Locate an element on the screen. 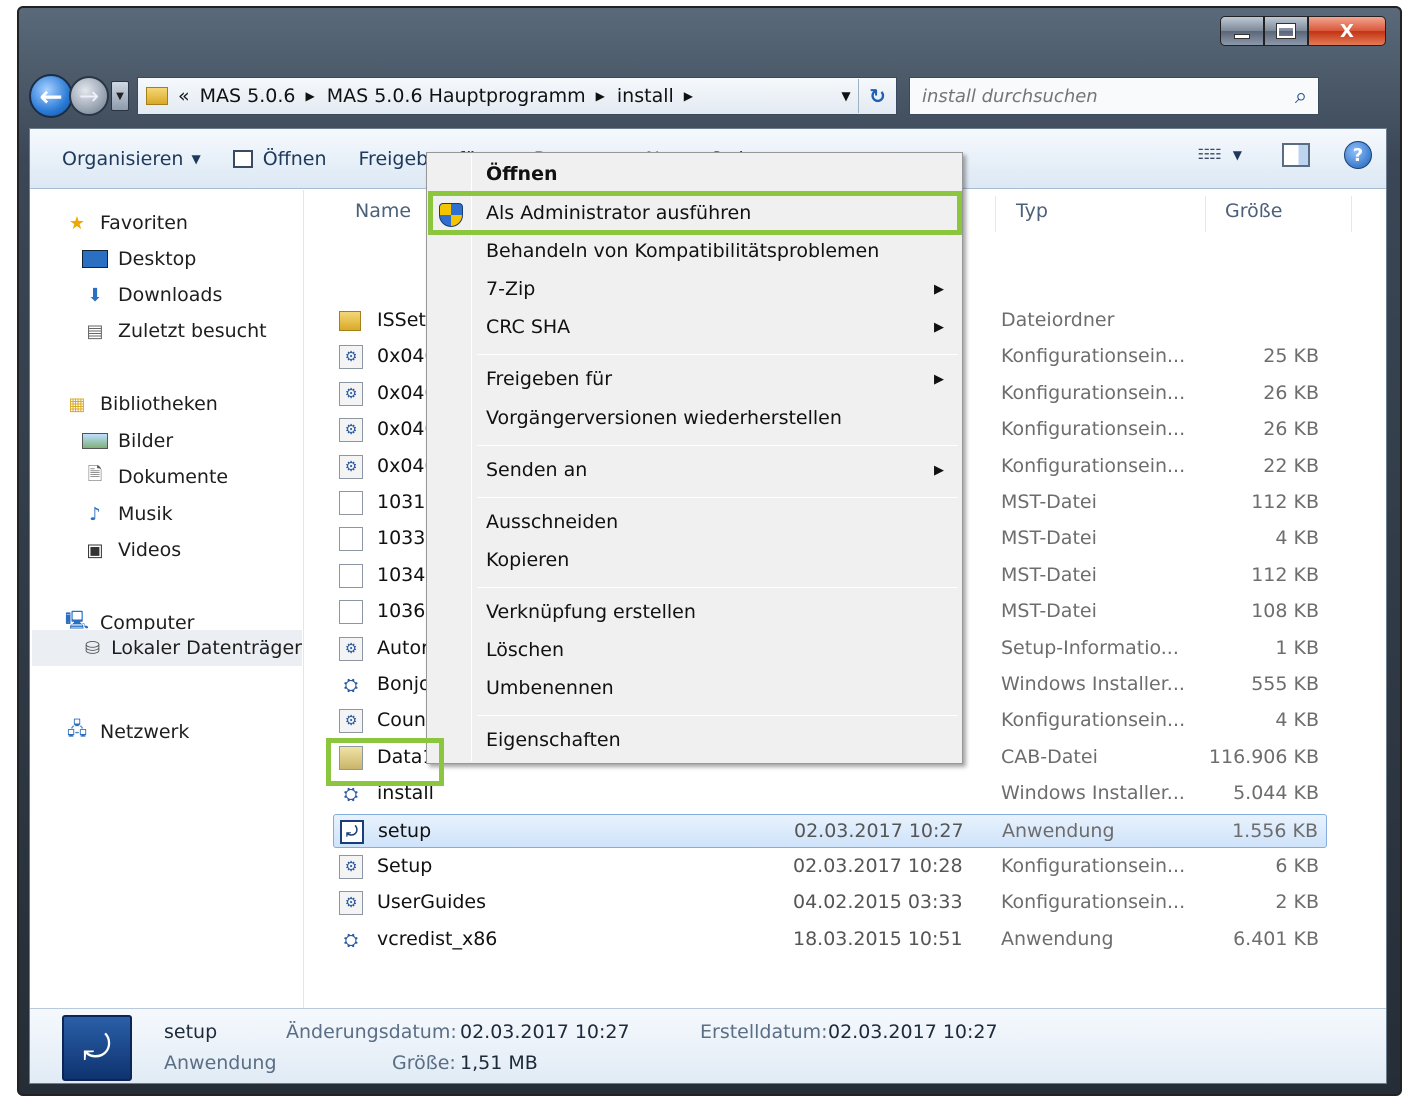 The width and height of the screenshot is (1410, 1106). menu-item-cut: Ausschneiden is located at coordinates (552, 522).